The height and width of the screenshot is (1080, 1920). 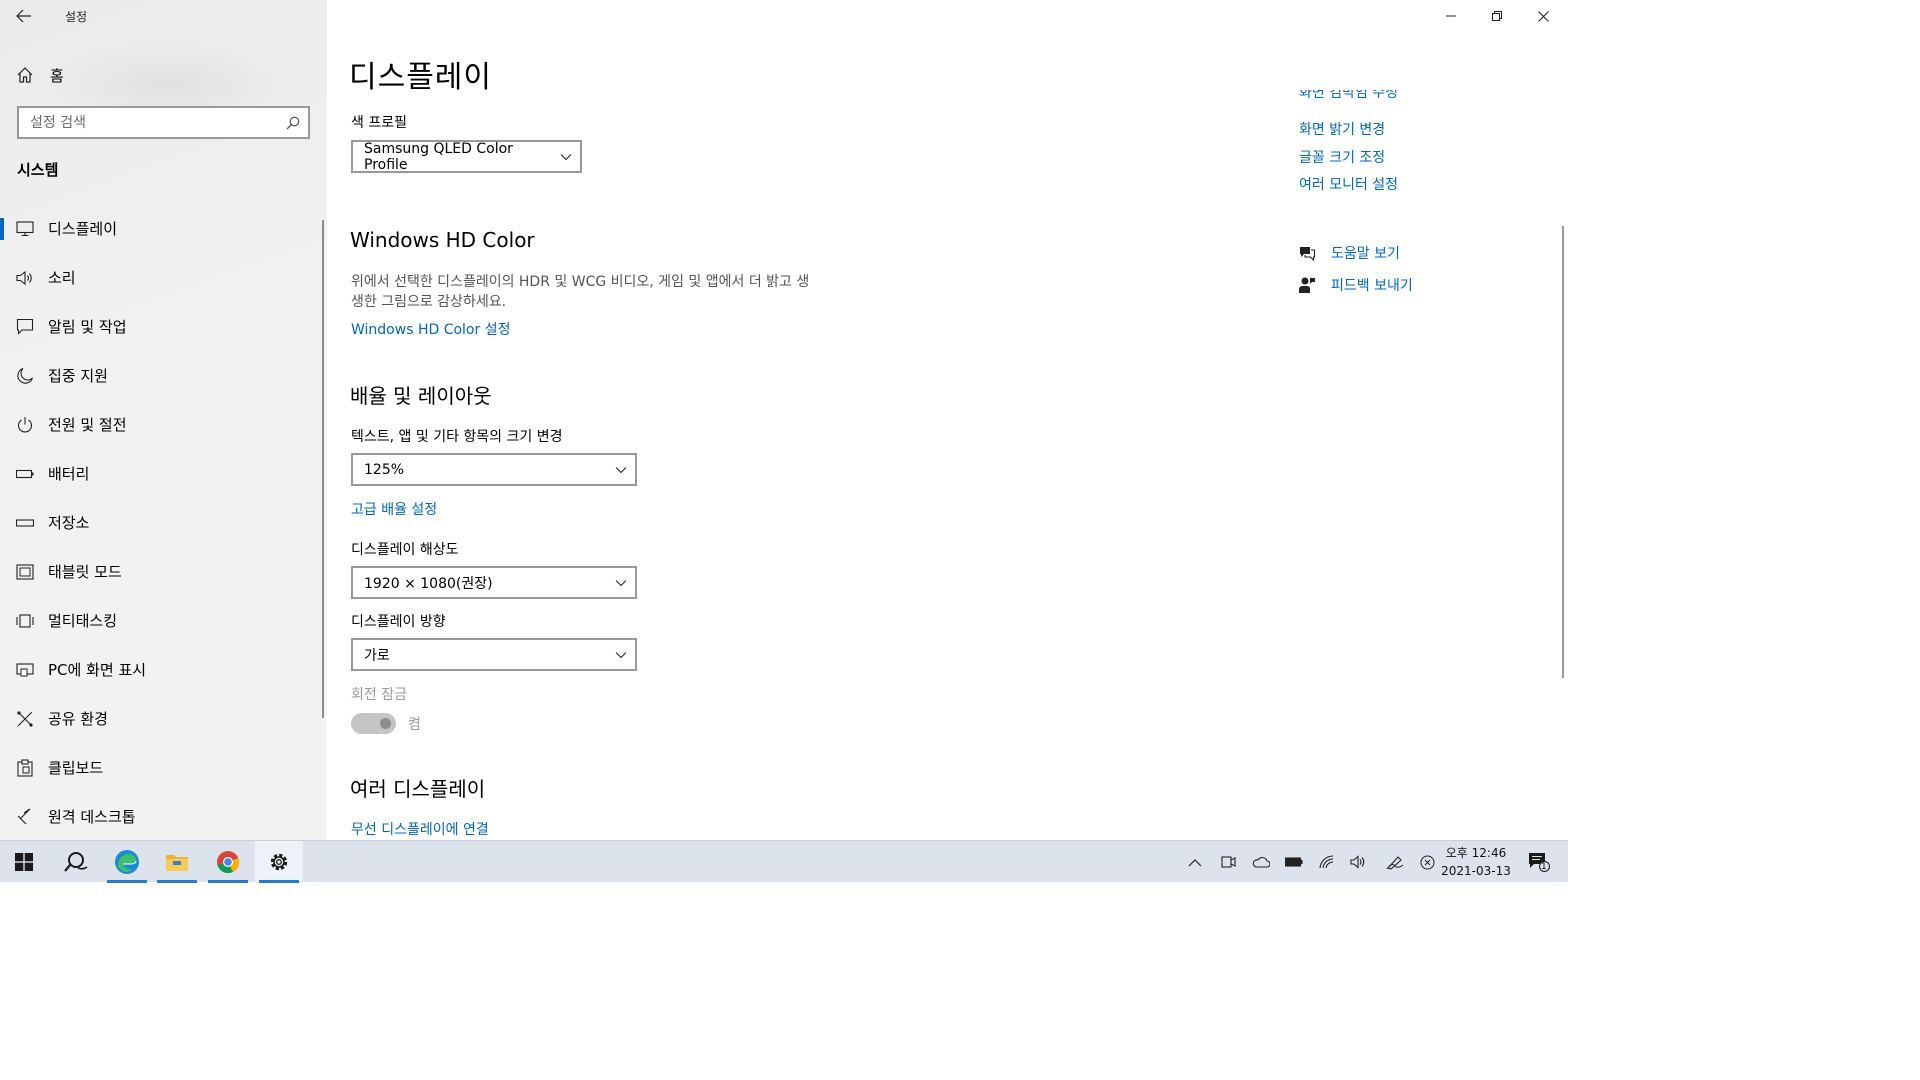 I want to click on file-explorer-app-button, so click(x=177, y=862).